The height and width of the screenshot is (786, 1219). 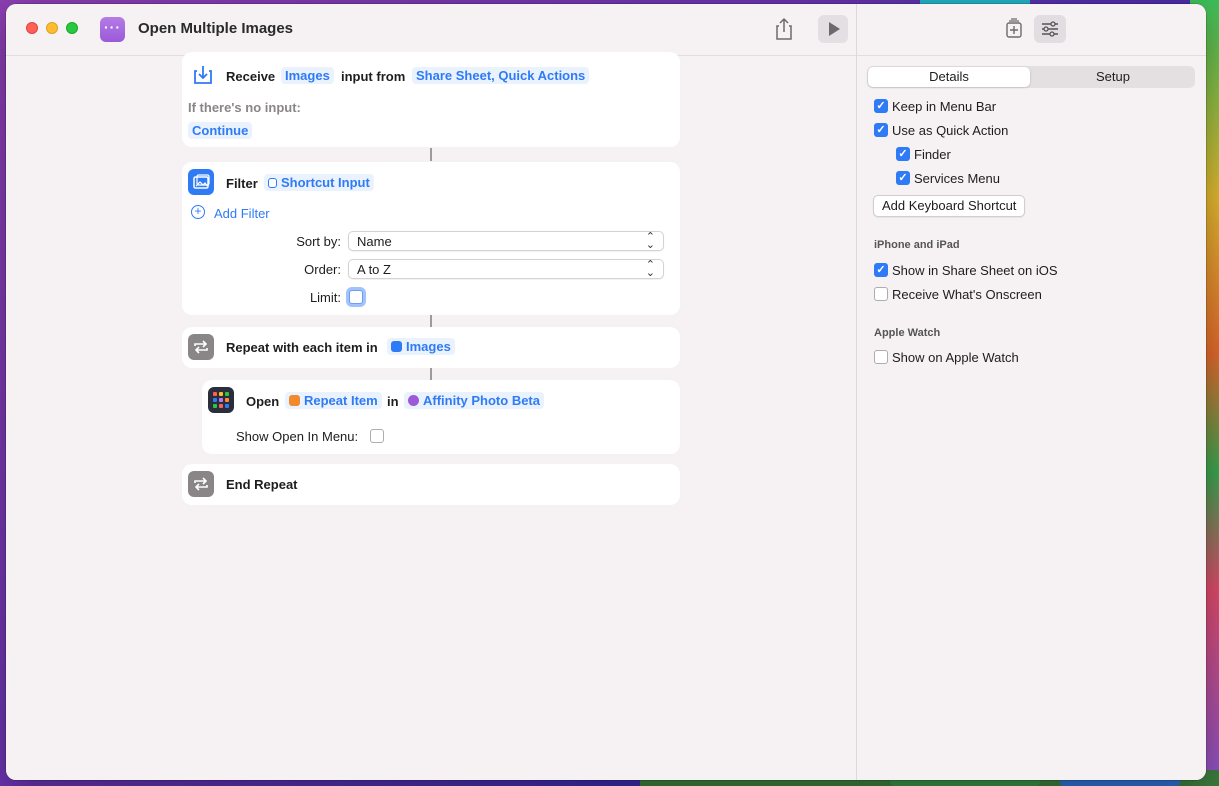 What do you see at coordinates (242, 213) in the screenshot?
I see `add-filter-button: Add Filter` at bounding box center [242, 213].